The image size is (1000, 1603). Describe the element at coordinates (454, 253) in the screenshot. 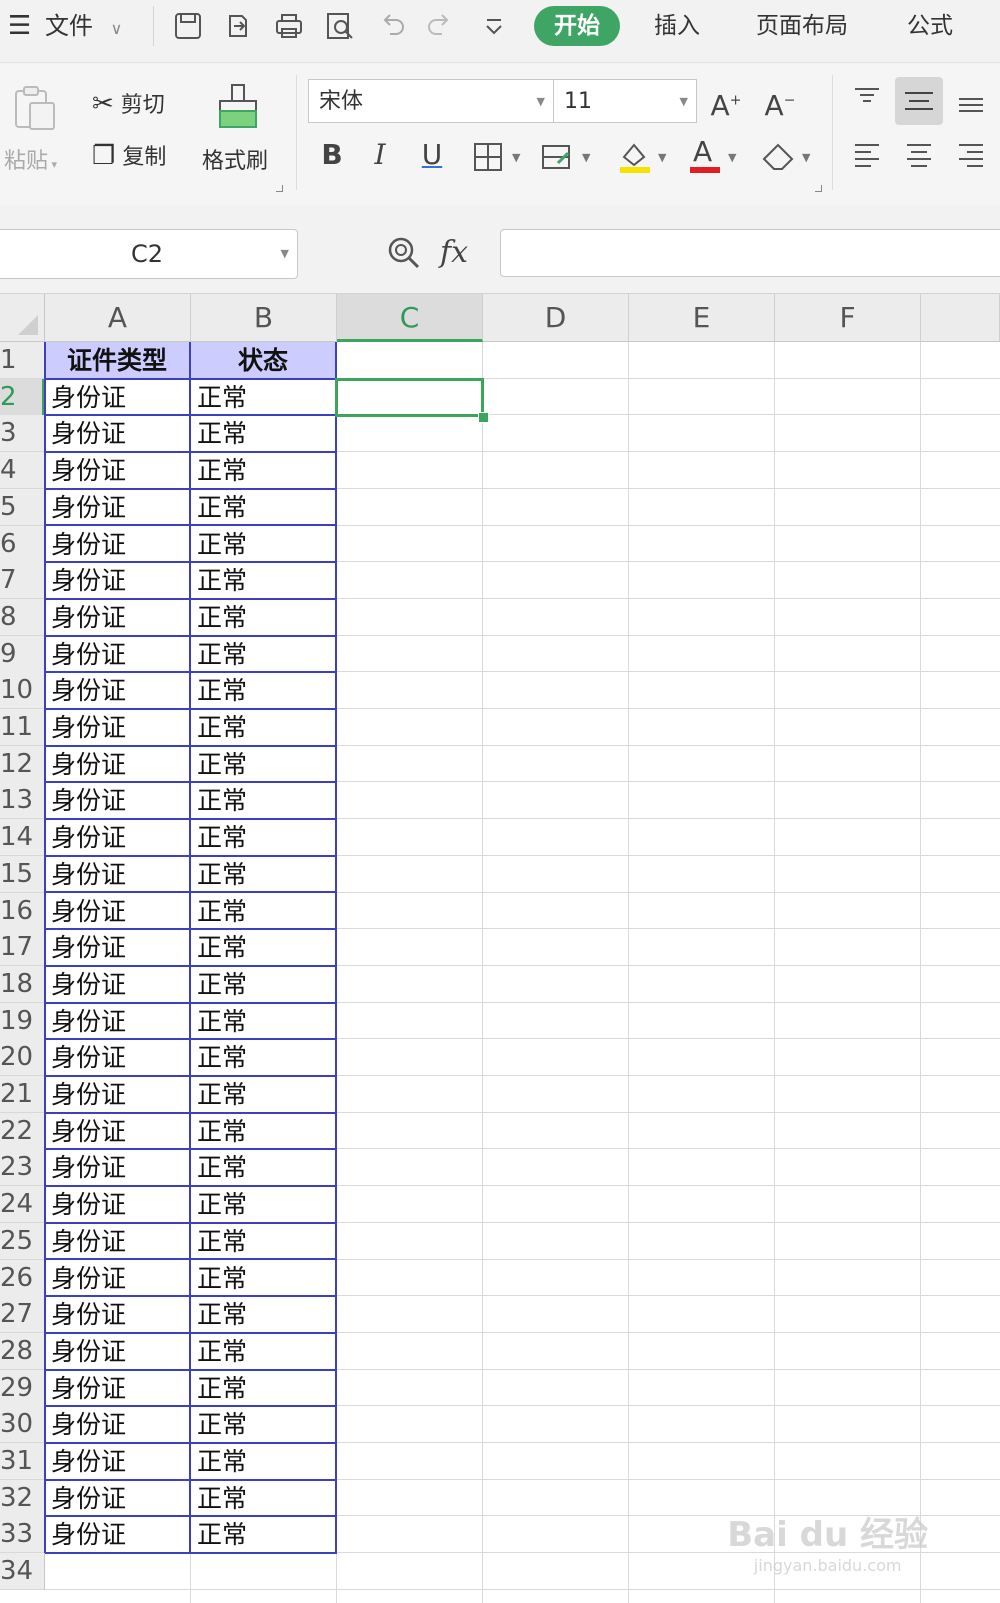

I see `insert-function-button: fx` at that location.